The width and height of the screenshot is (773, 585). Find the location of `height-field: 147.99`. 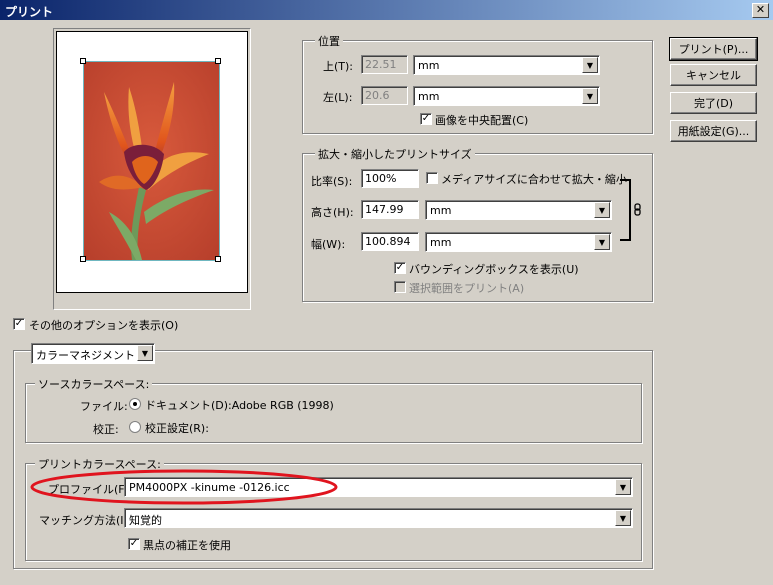

height-field: 147.99 is located at coordinates (390, 209).